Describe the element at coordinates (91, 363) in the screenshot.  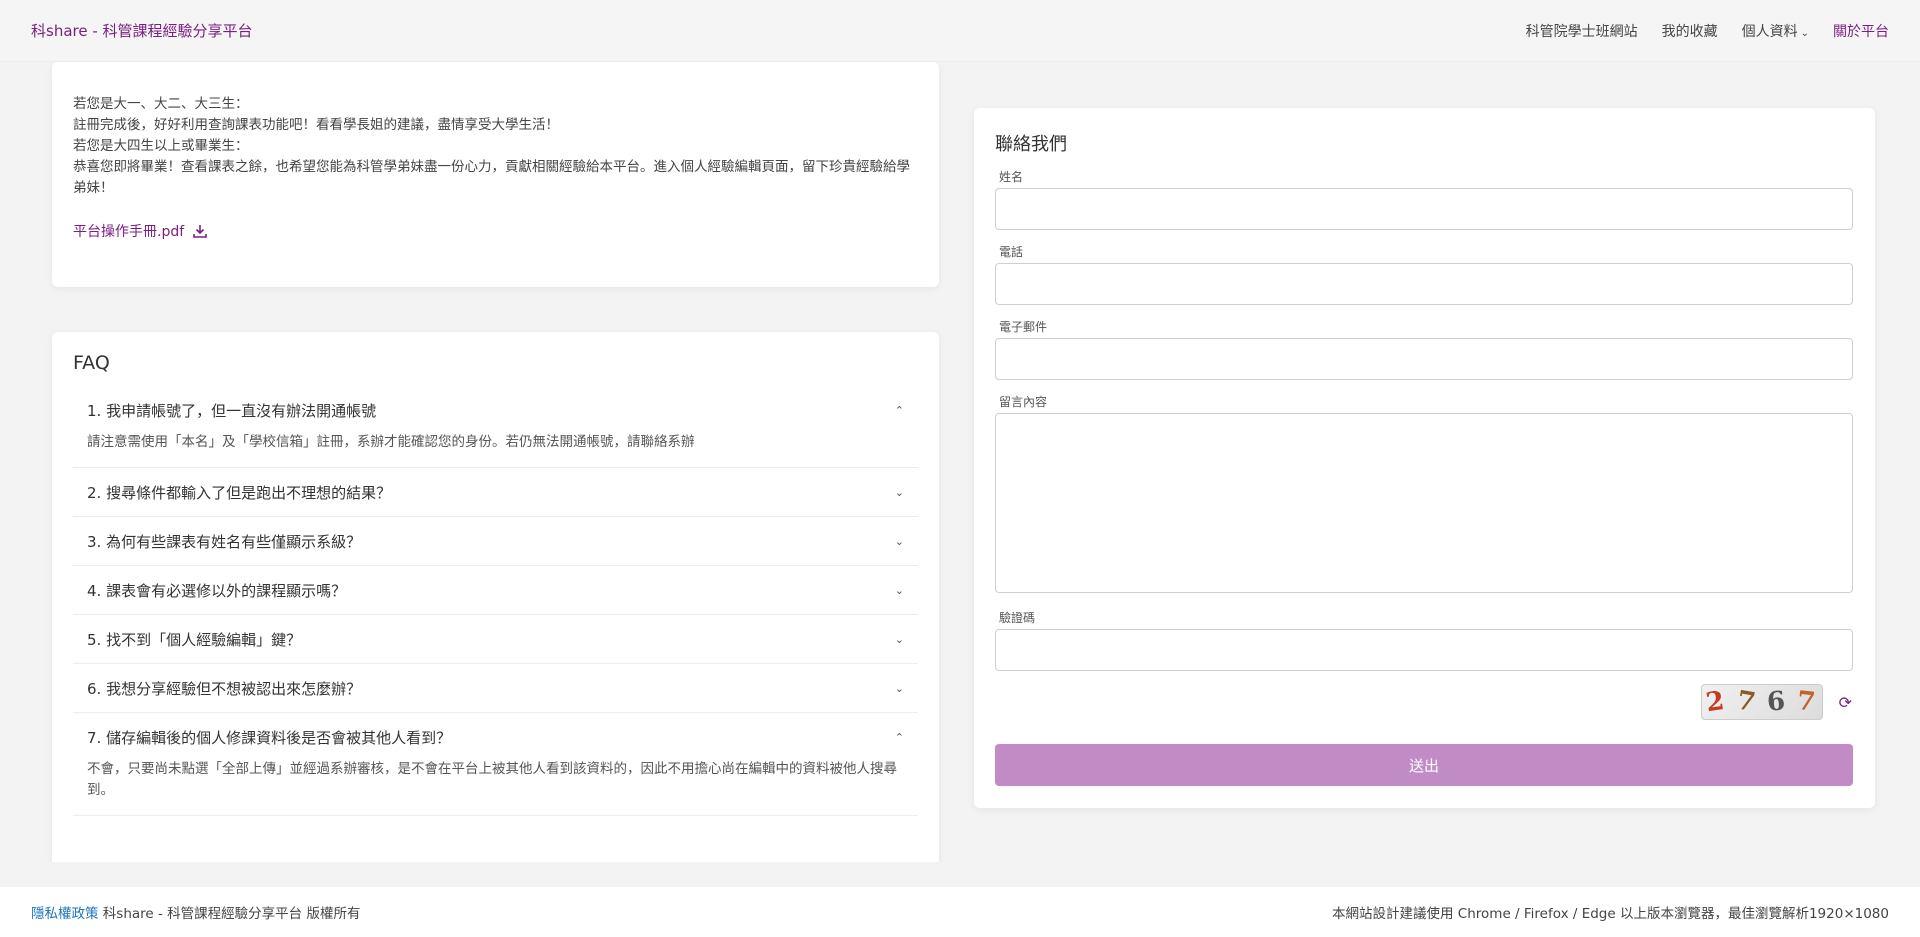
I see `faq-title: FAQ` at that location.